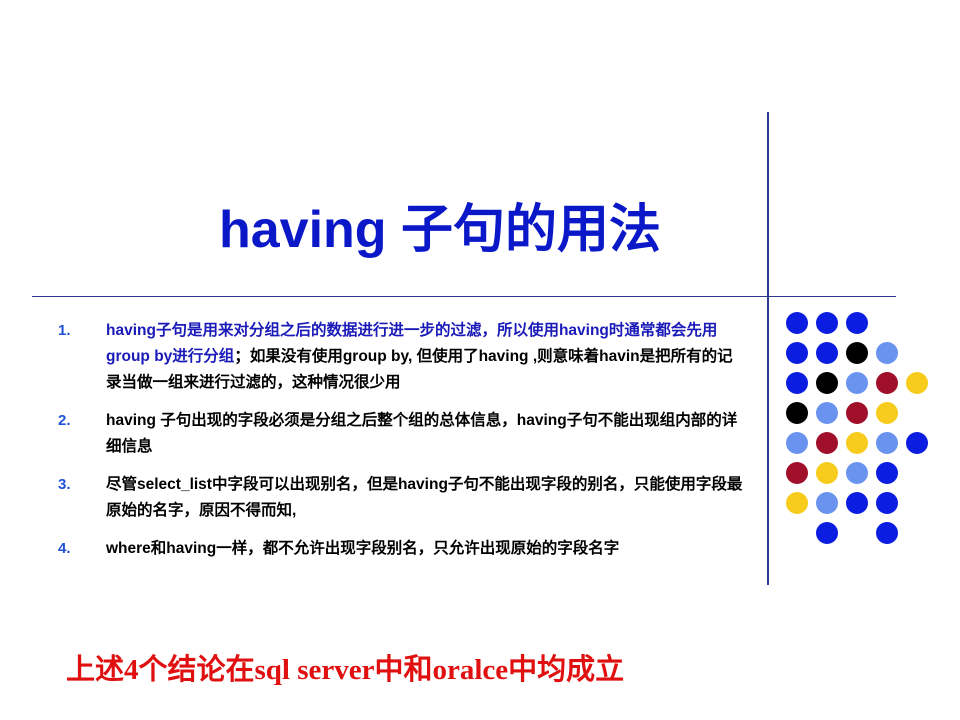 The height and width of the screenshot is (720, 960). What do you see at coordinates (64, 420) in the screenshot?
I see `item-number: 2.` at bounding box center [64, 420].